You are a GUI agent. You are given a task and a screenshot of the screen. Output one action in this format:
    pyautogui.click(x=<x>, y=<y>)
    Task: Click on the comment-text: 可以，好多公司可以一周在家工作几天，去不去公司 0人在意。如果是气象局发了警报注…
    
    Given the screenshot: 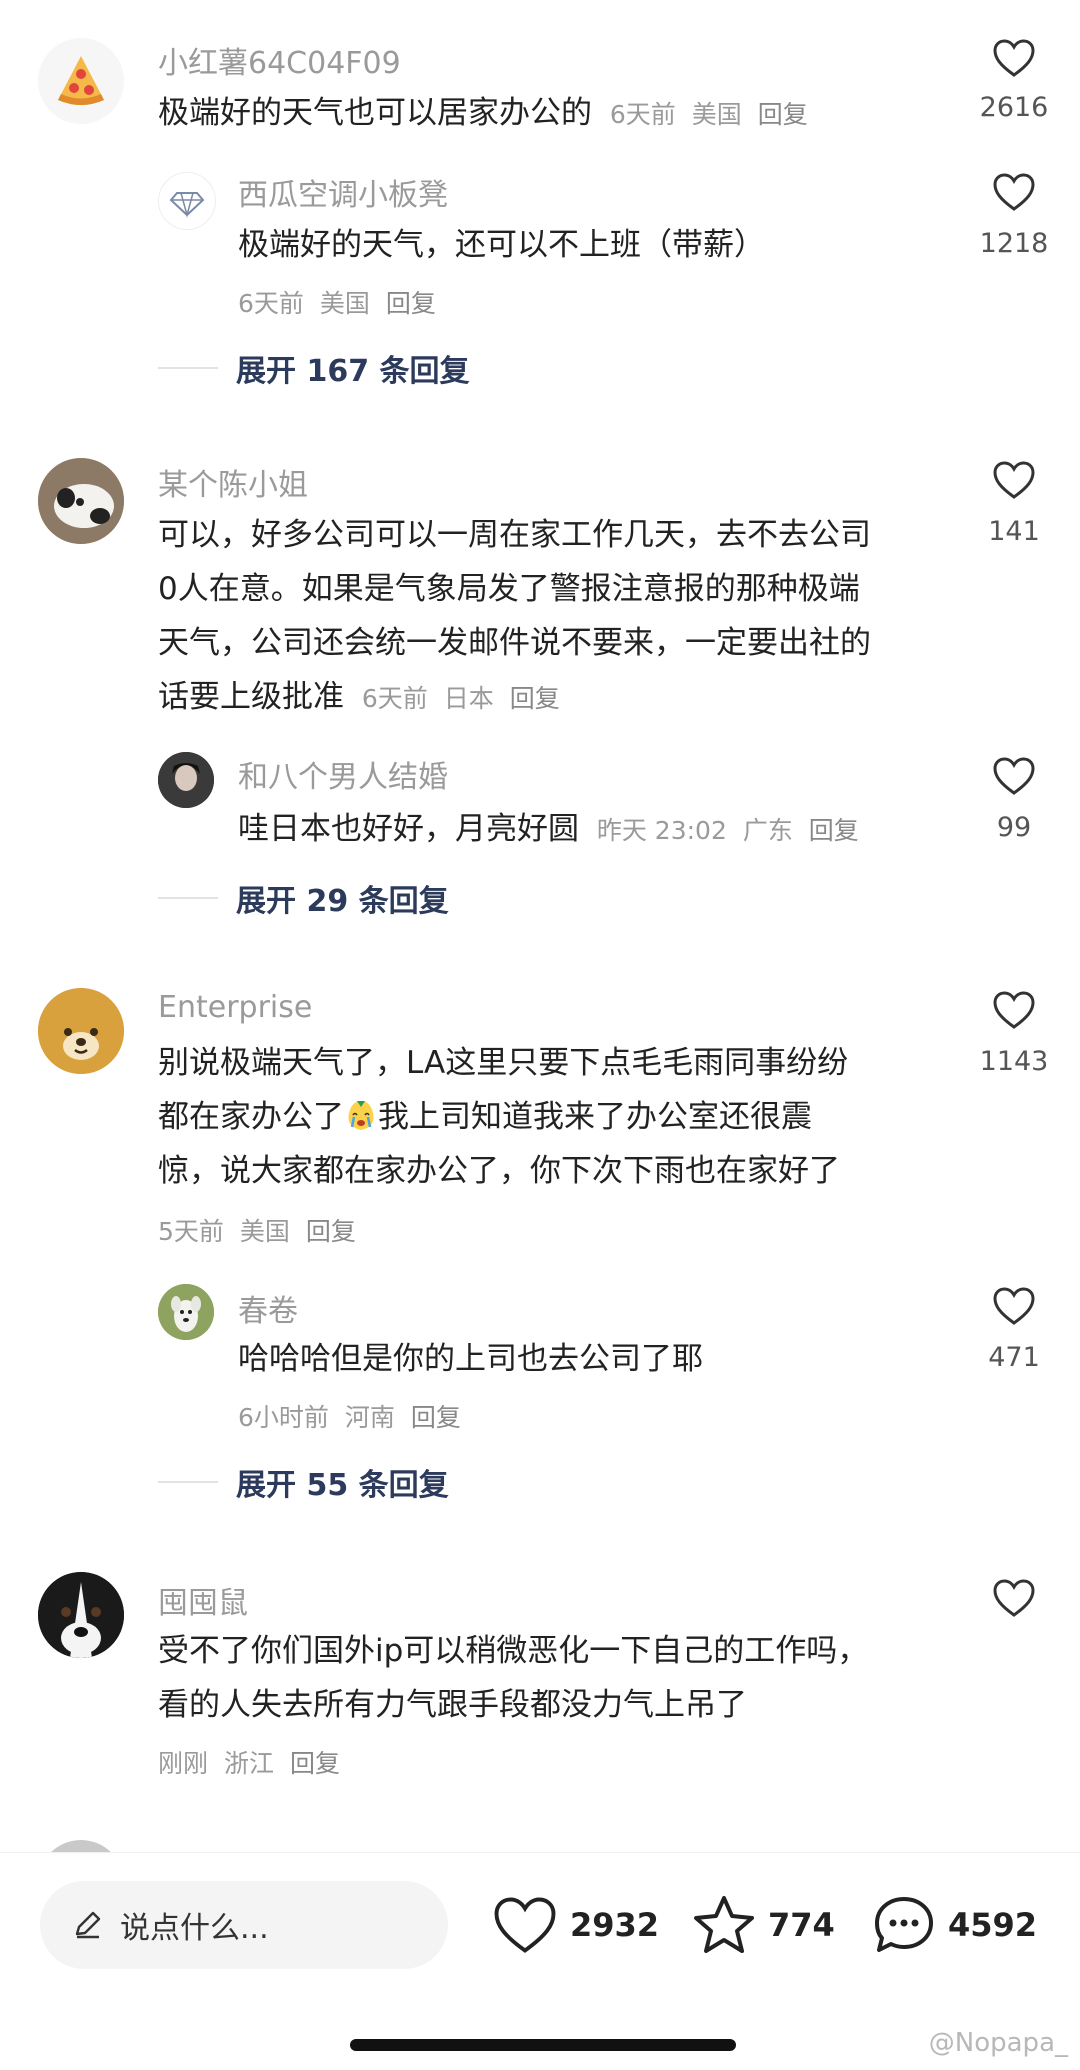 What is the action you would take?
    pyautogui.click(x=558, y=617)
    